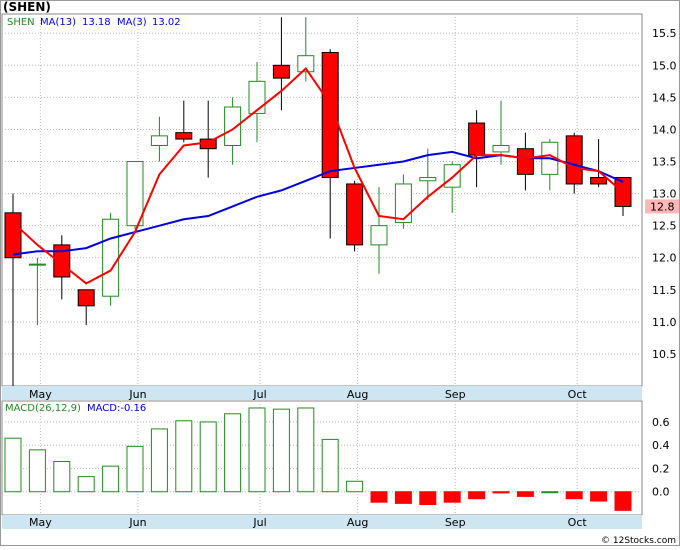 This screenshot has height=550, width=680. Describe the element at coordinates (664, 65) in the screenshot. I see `price-tick-label: 15.0` at that location.